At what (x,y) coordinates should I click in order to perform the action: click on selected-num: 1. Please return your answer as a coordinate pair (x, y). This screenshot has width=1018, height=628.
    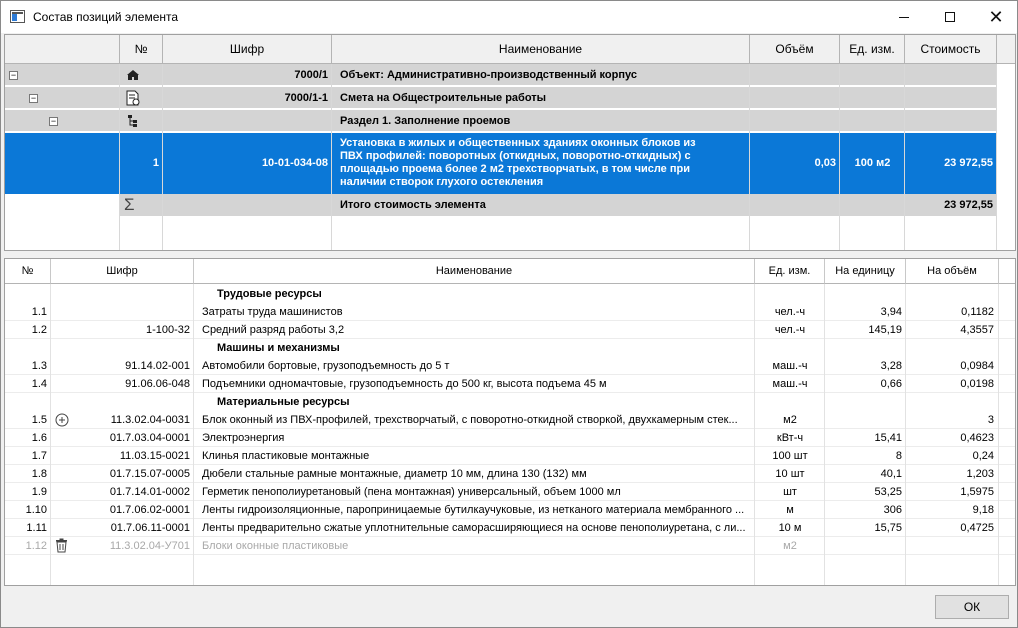
    Looking at the image, I should click on (155, 163).